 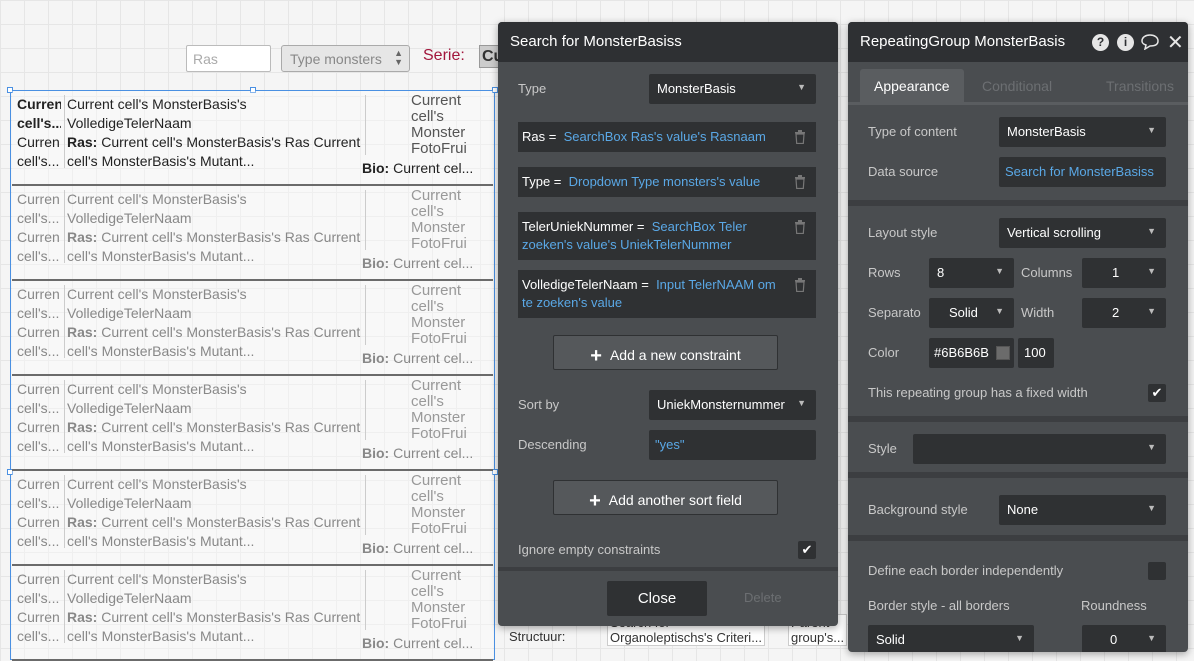 I want to click on search-constraint: Ras = SearchBox Ras's value's Rasnaam, so click(x=667, y=137).